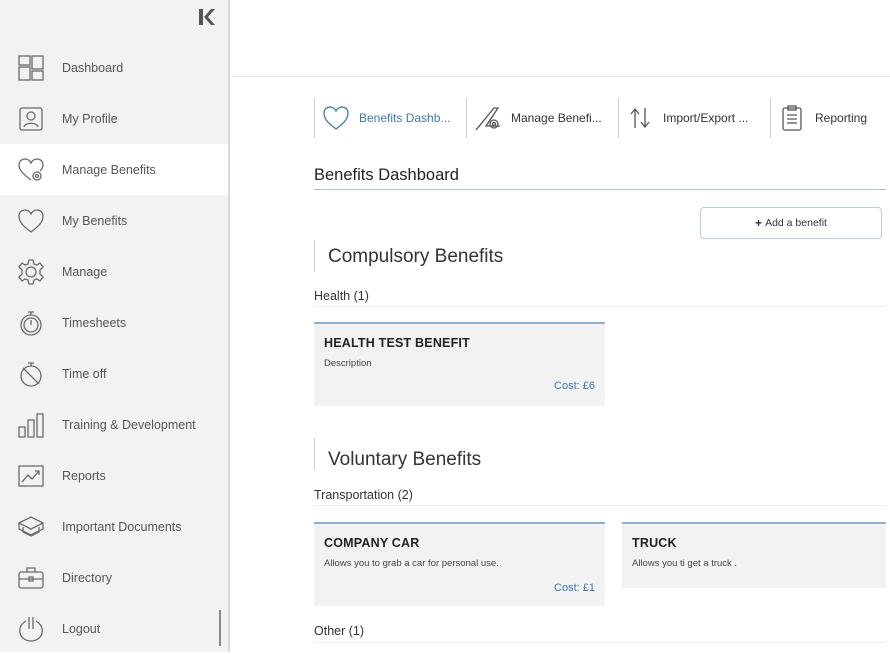 The image size is (890, 654). What do you see at coordinates (94, 322) in the screenshot?
I see `sidebar-item-label: Timesheets` at bounding box center [94, 322].